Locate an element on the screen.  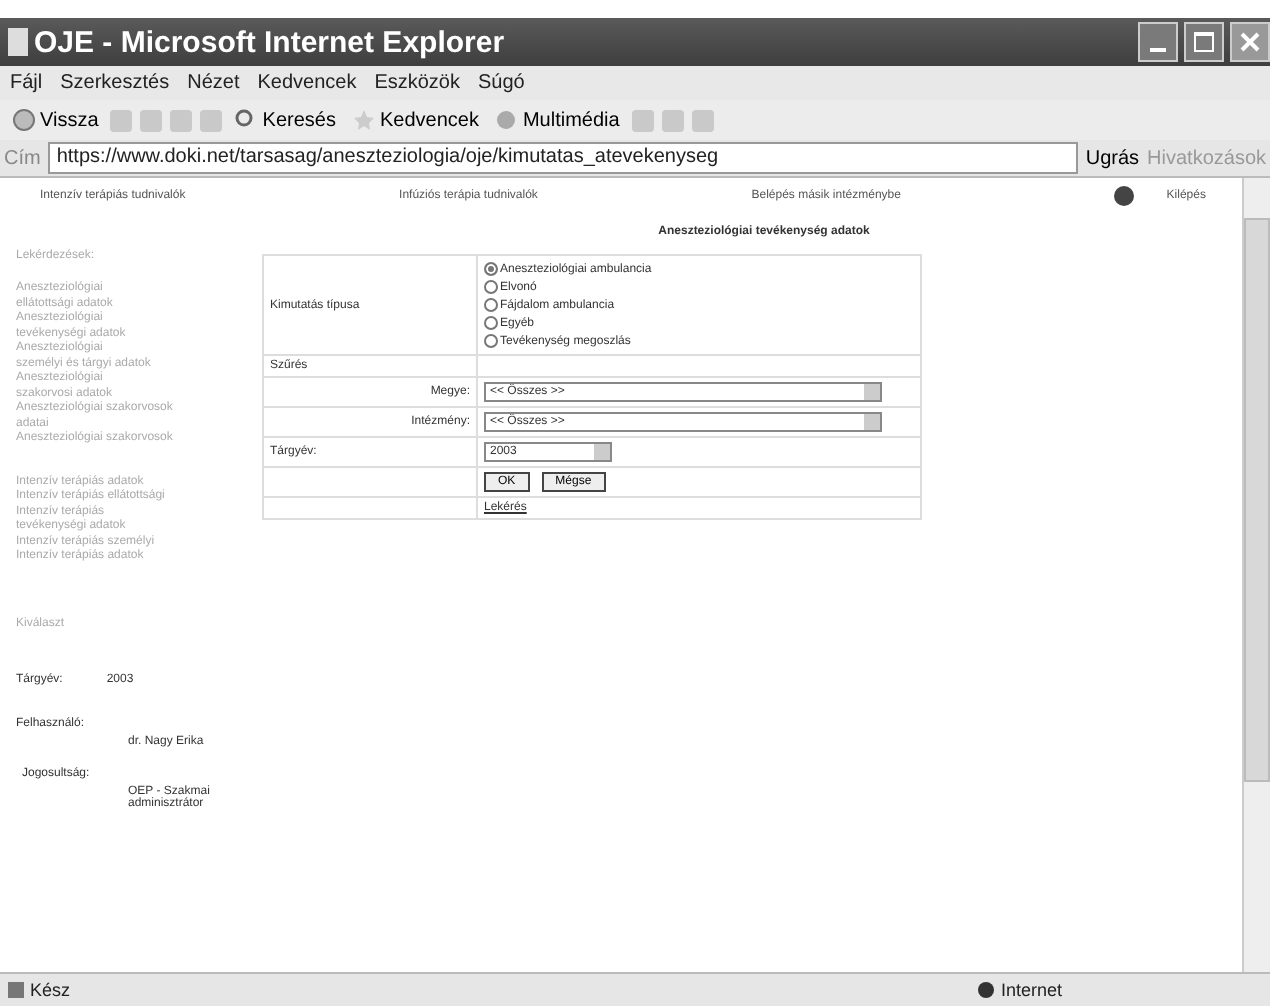
close-button is located at coordinates (1250, 42).